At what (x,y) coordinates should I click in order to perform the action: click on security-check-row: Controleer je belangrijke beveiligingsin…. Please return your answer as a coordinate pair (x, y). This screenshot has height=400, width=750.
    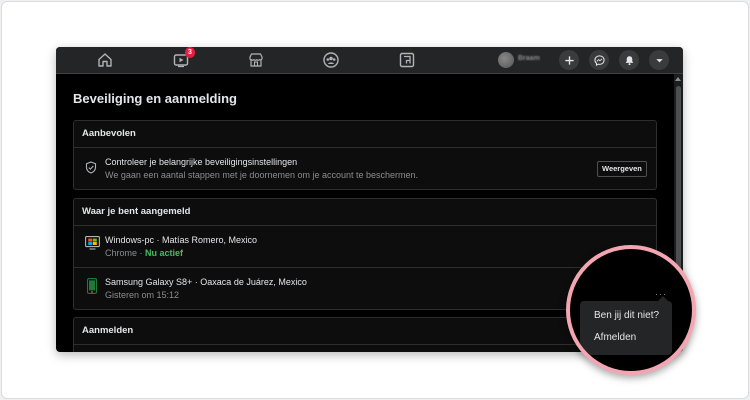
    Looking at the image, I should click on (365, 168).